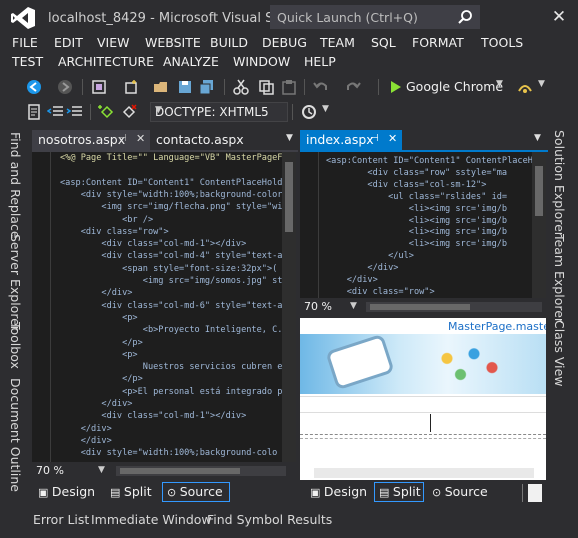 This screenshot has width=578, height=538. What do you see at coordinates (284, 42) in the screenshot?
I see `menu-debug: DEBUG` at bounding box center [284, 42].